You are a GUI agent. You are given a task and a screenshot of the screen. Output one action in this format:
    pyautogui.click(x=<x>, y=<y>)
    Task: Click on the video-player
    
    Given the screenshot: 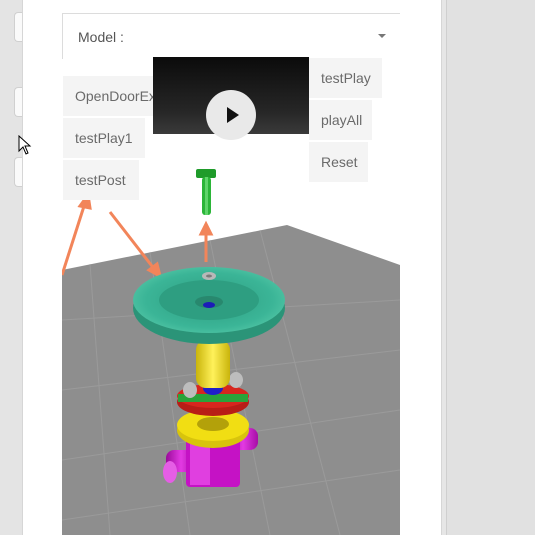 What is the action you would take?
    pyautogui.click(x=231, y=98)
    